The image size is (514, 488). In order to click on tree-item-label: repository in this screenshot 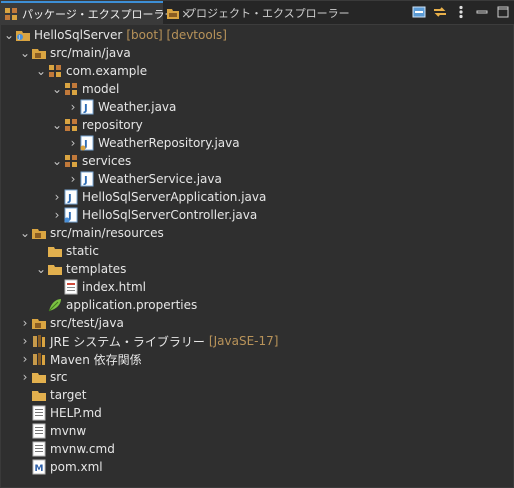, I will do `click(112, 125)`.